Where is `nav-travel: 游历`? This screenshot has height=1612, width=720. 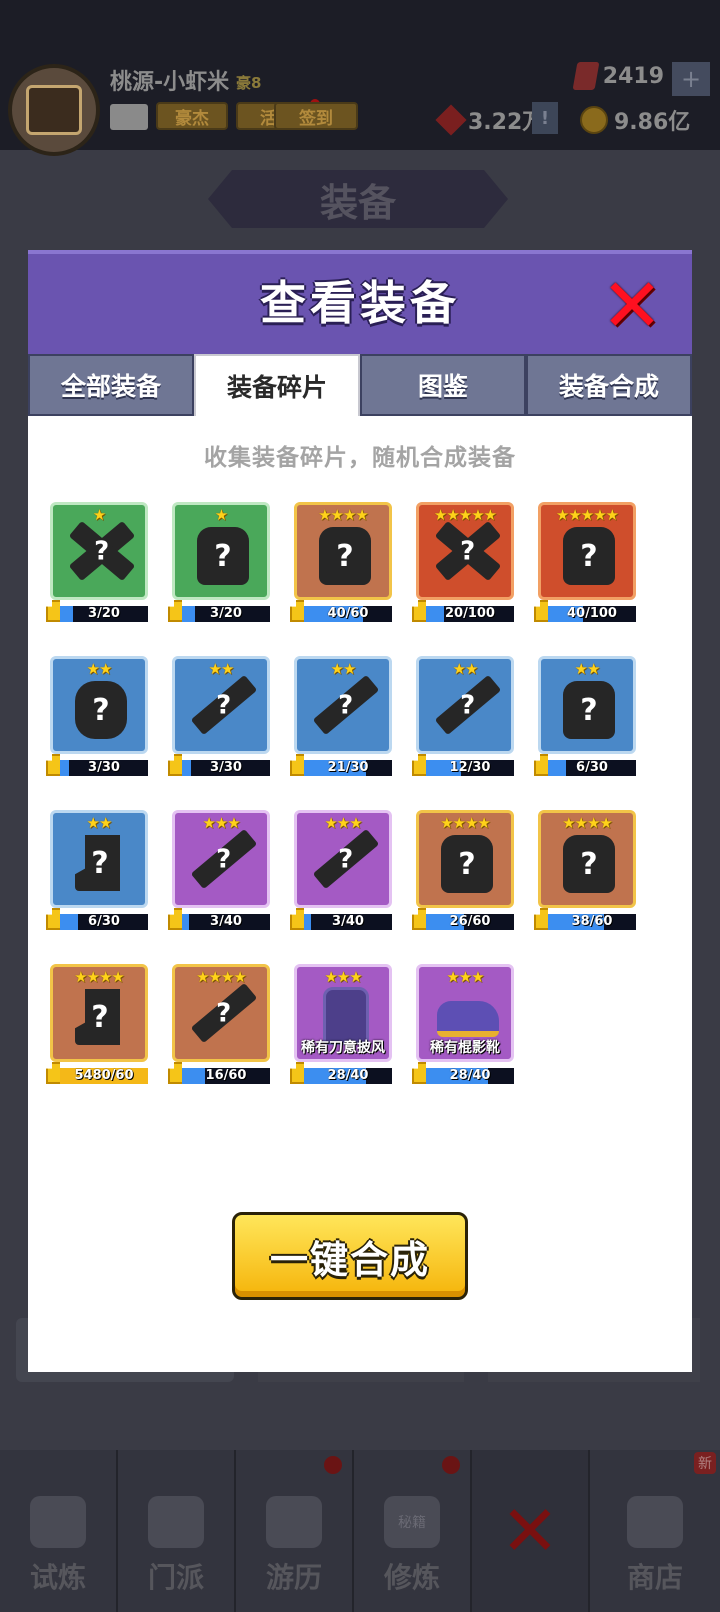 nav-travel: 游历 is located at coordinates (295, 1531).